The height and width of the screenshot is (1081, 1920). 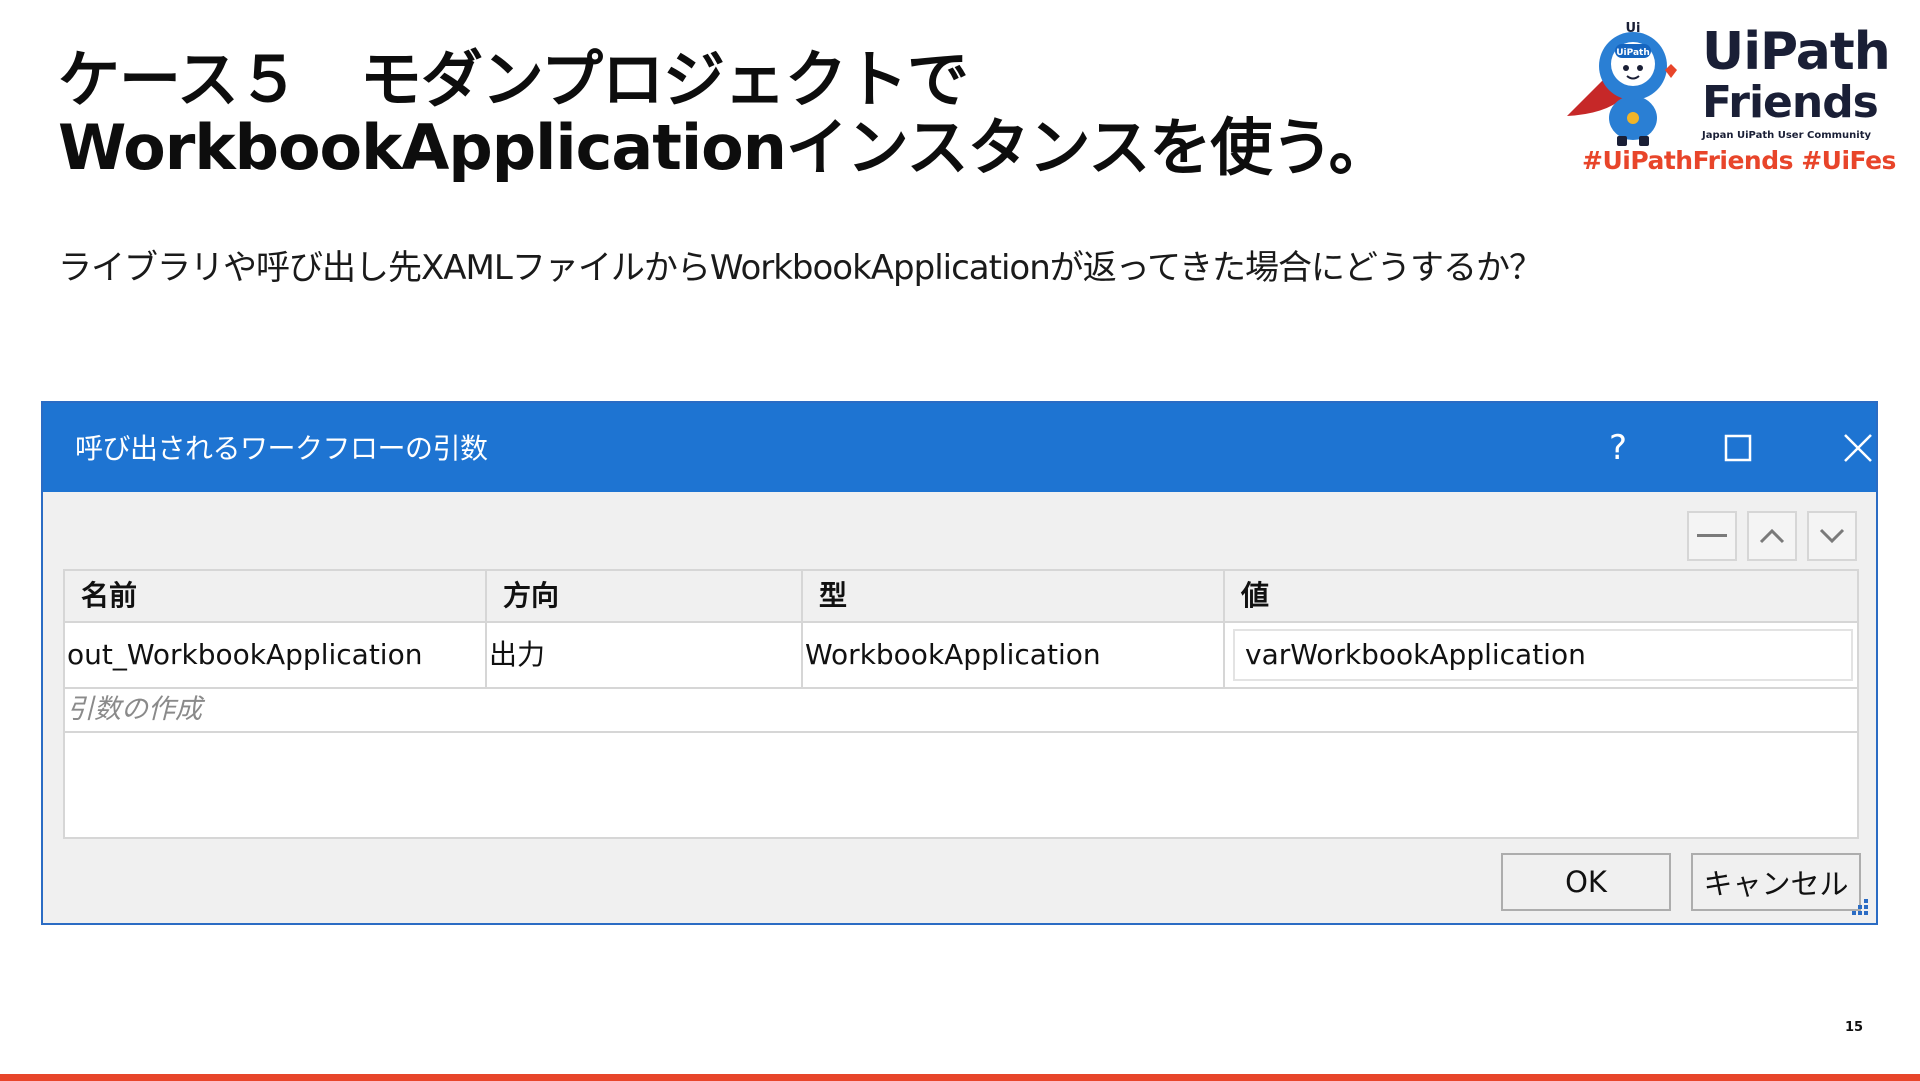 I want to click on move-up-icon, so click(x=1772, y=536).